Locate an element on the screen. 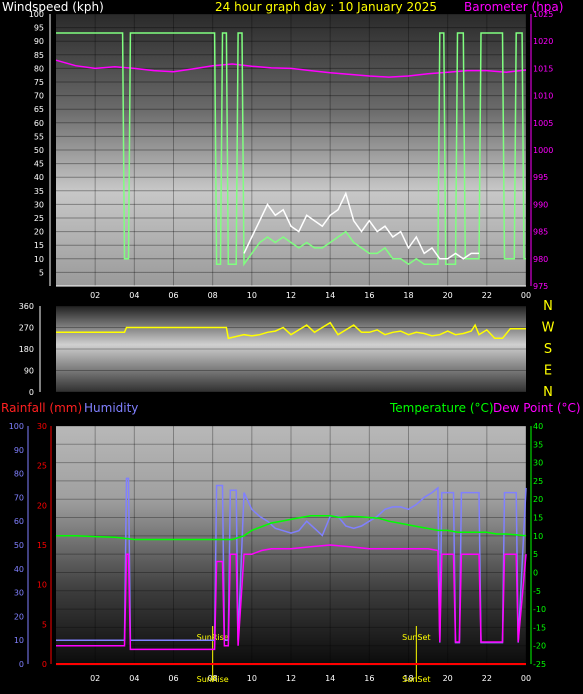 The image size is (583, 694). wind-y-tick-label: 40 is located at coordinates (39, 177).